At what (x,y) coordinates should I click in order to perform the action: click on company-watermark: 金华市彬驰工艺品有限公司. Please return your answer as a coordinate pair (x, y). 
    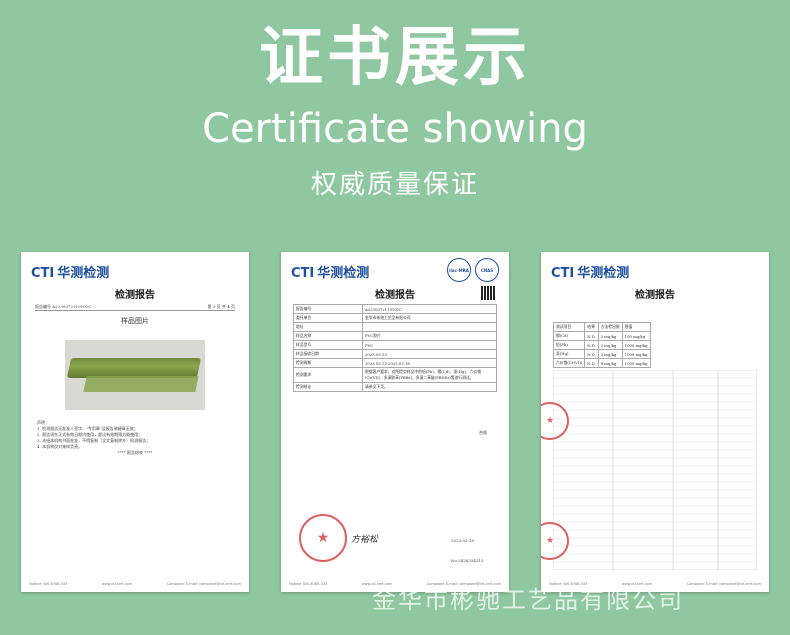
    Looking at the image, I should click on (528, 600).